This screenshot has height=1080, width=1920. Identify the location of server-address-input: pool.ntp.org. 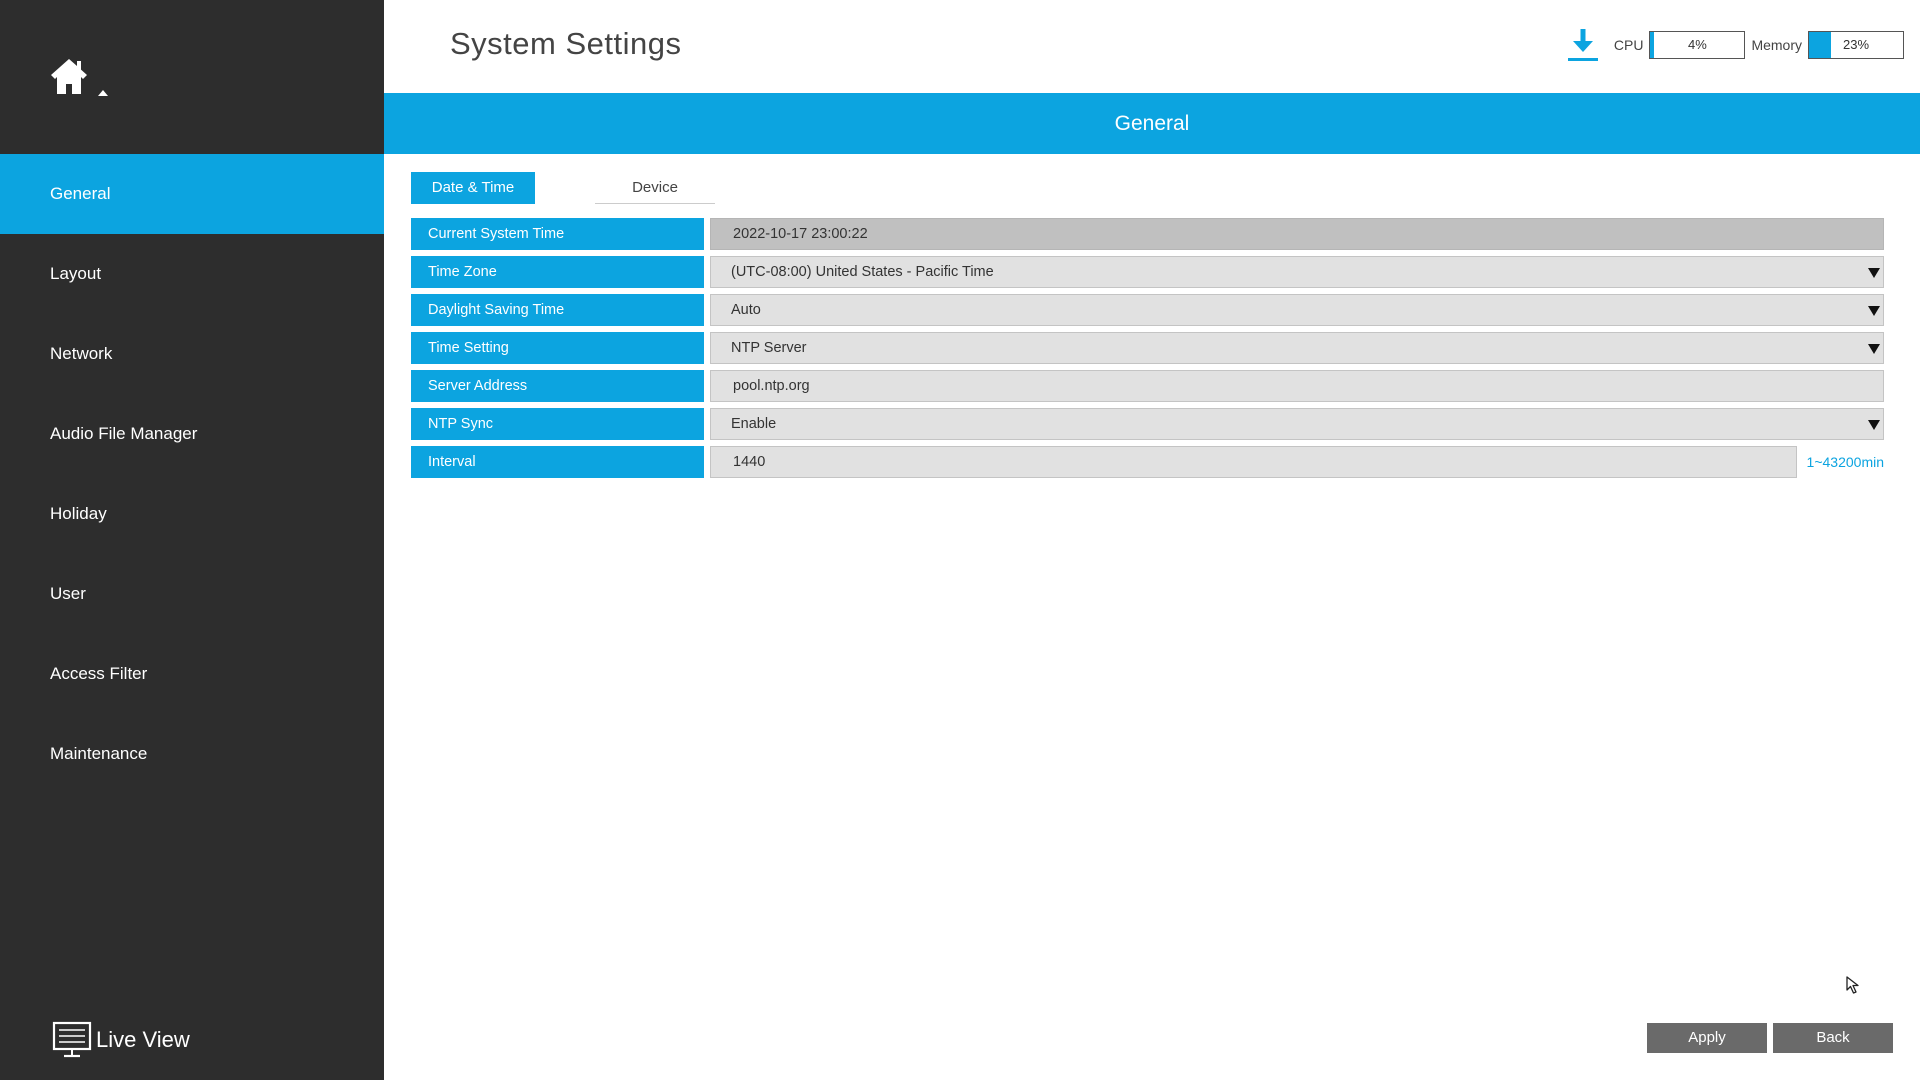
(1297, 386).